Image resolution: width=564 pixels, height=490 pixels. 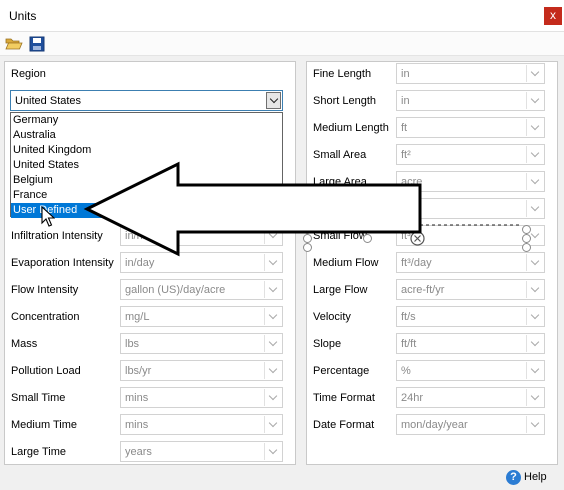 I want to click on help-icon: ?, so click(x=513, y=477).